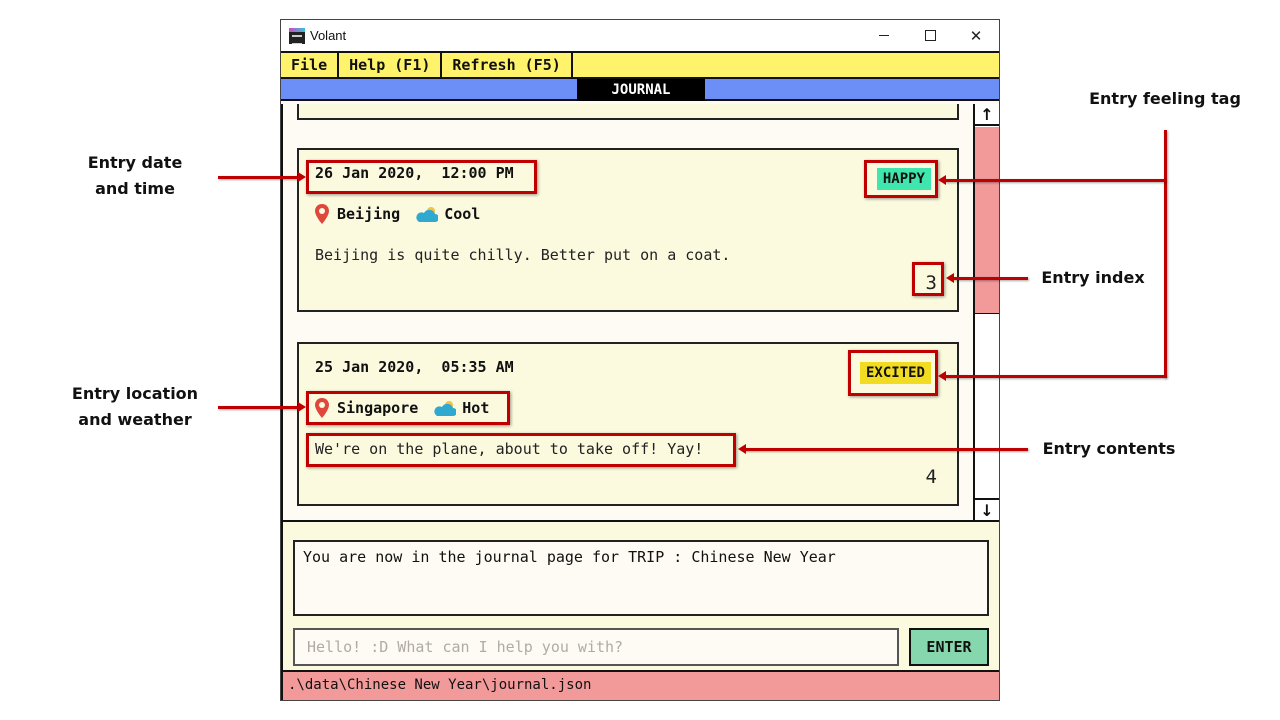 The height and width of the screenshot is (720, 1280). What do you see at coordinates (987, 509) in the screenshot?
I see `scroll-down-arrow-icon: ↓` at bounding box center [987, 509].